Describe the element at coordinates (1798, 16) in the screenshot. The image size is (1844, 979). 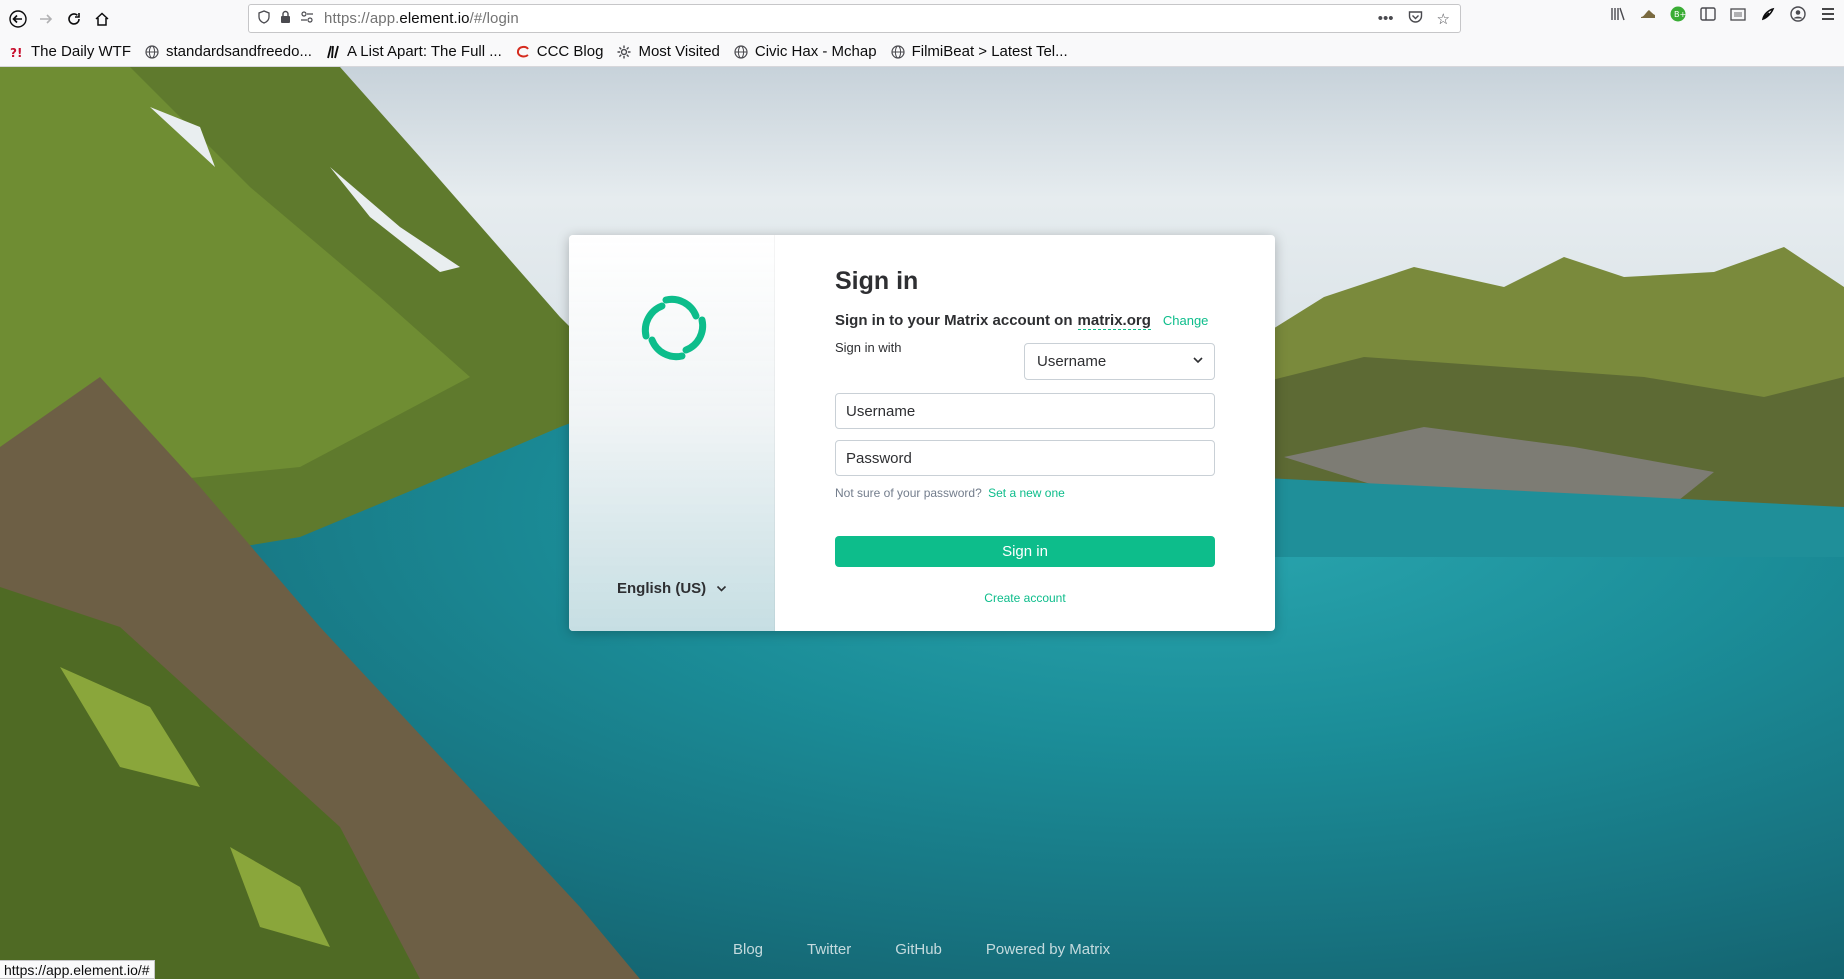
I see `account-icon` at that location.